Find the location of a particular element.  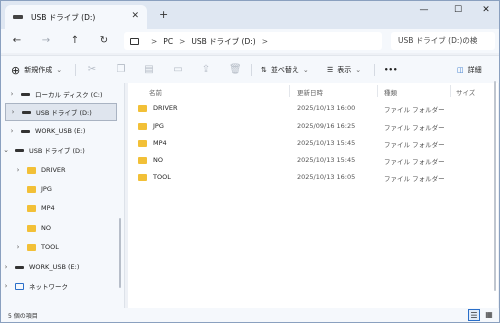

close-button: ✕ is located at coordinates (486, 10).